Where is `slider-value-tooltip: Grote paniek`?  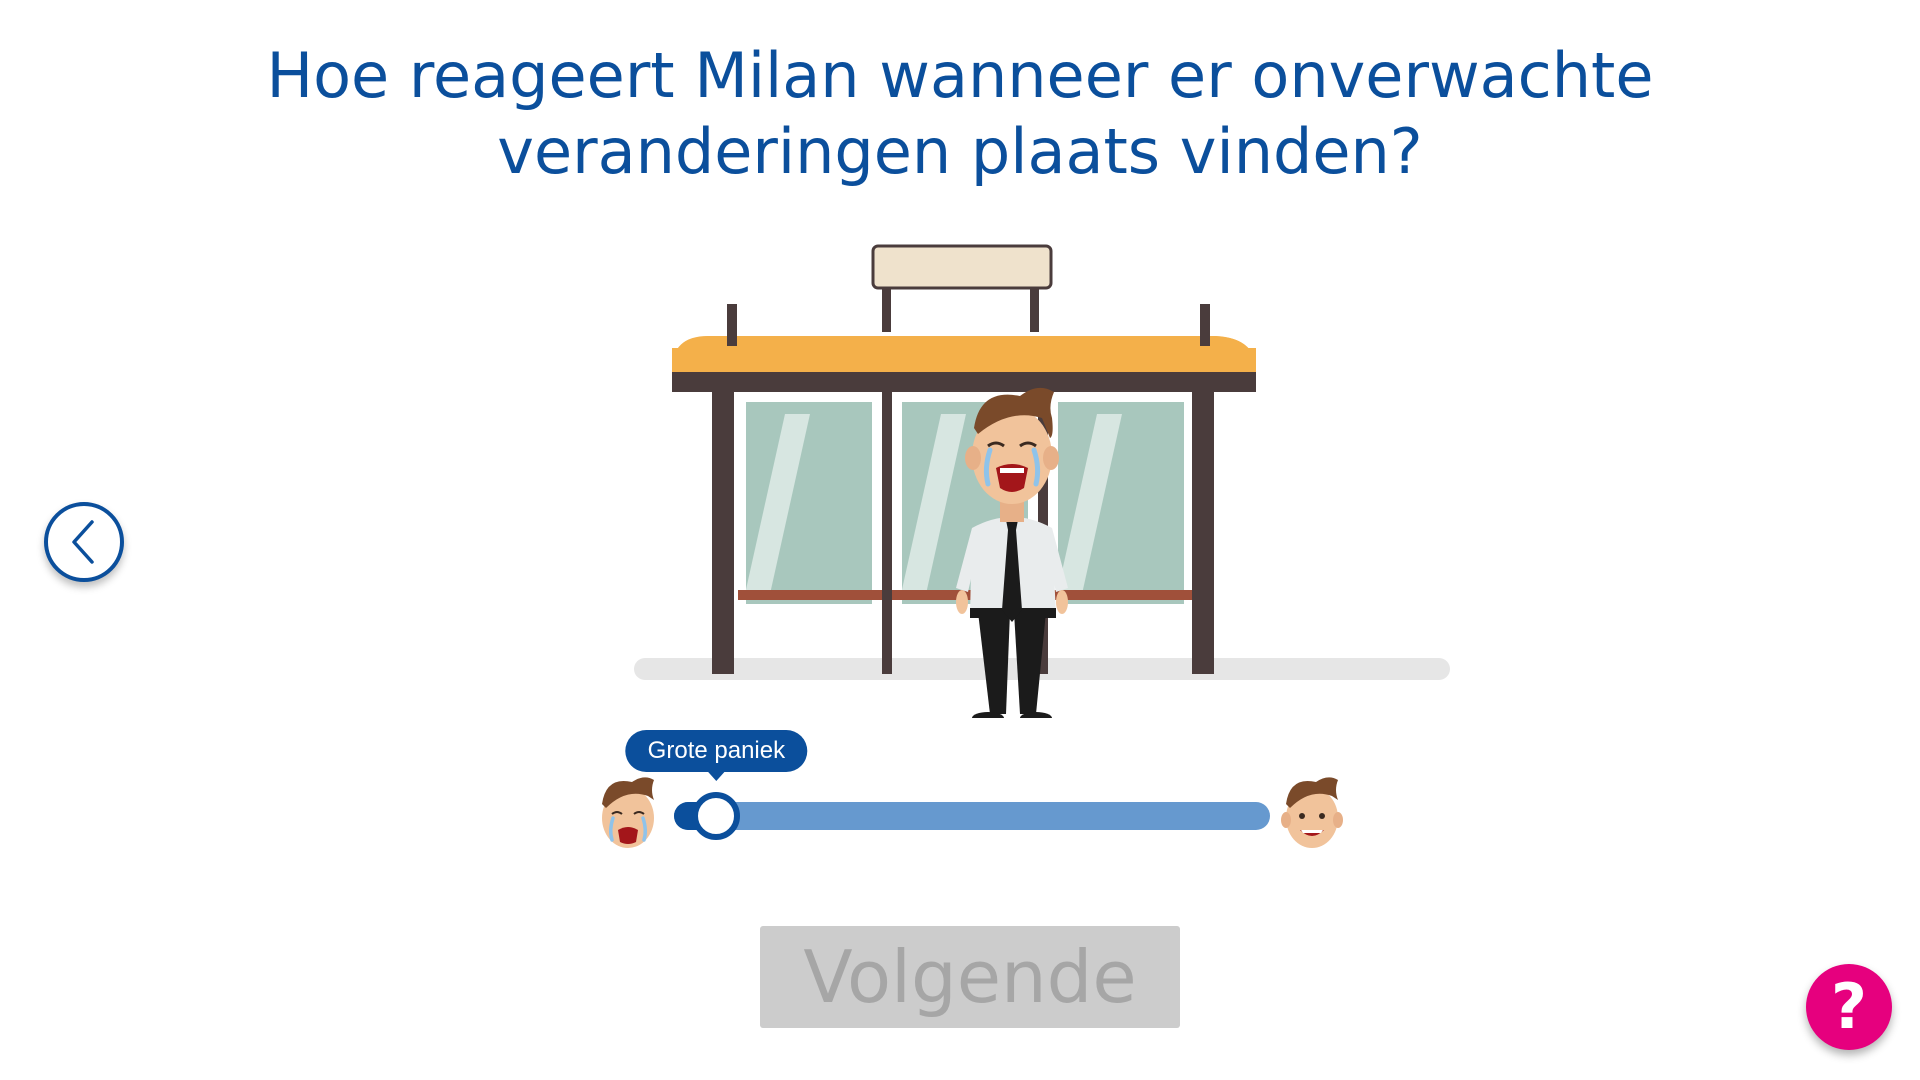
slider-value-tooltip: Grote paniek is located at coordinates (716, 755).